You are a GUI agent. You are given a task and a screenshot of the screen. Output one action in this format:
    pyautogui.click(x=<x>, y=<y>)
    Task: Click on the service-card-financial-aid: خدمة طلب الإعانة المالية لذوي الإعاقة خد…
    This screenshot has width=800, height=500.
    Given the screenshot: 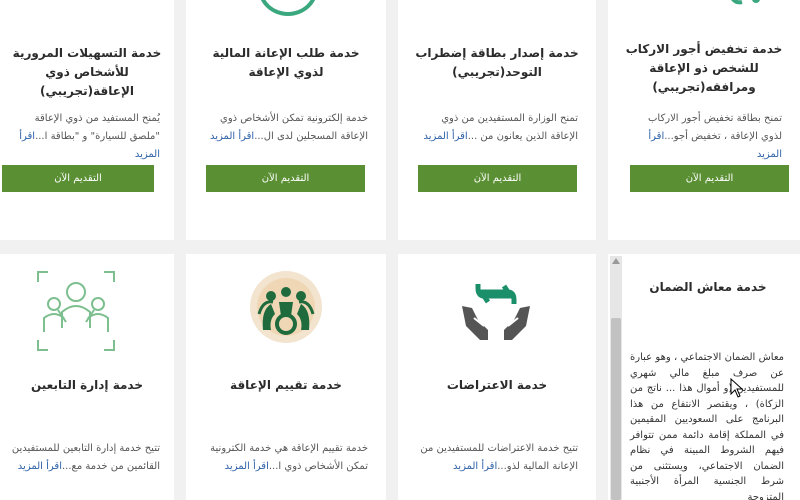 What is the action you would take?
    pyautogui.click(x=286, y=120)
    